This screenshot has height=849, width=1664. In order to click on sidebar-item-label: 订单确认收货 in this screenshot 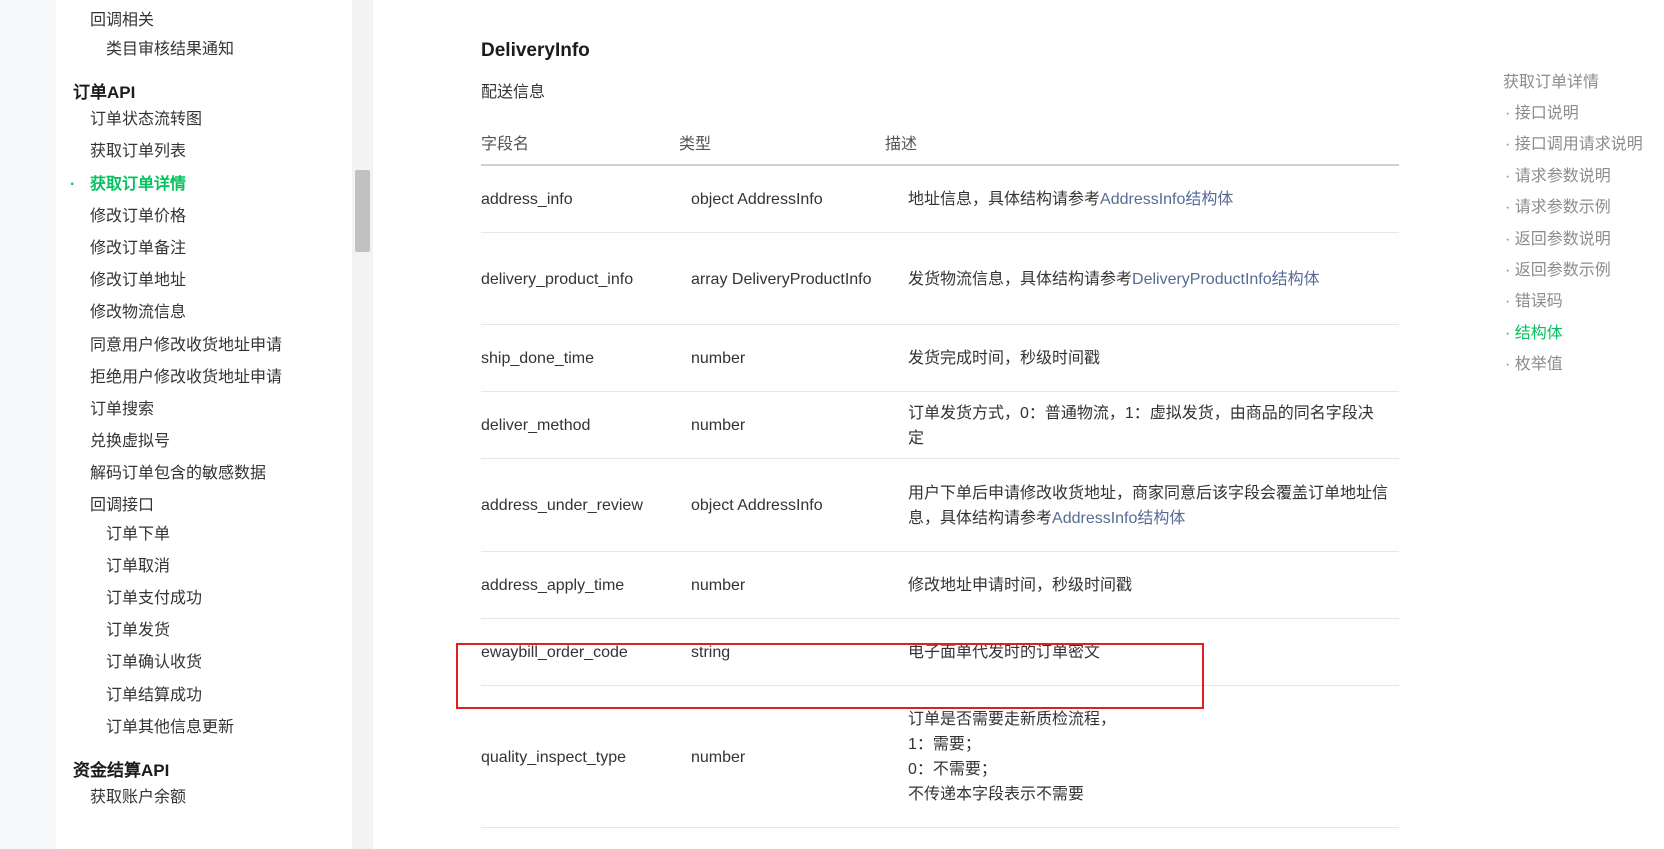, I will do `click(154, 662)`.